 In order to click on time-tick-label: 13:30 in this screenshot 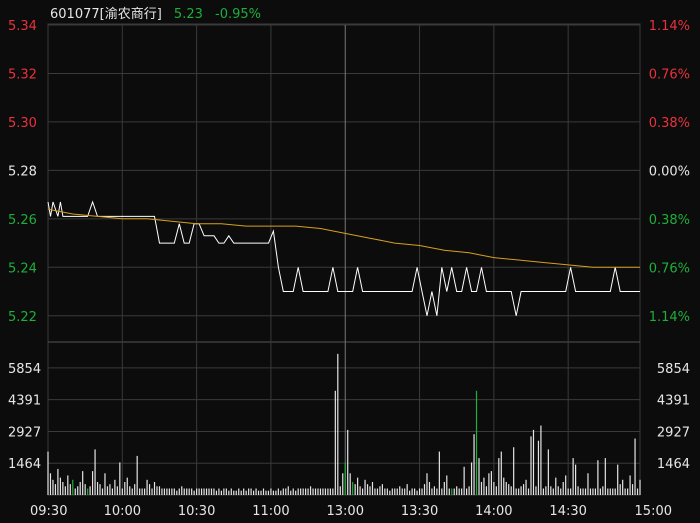, I will do `click(419, 511)`.